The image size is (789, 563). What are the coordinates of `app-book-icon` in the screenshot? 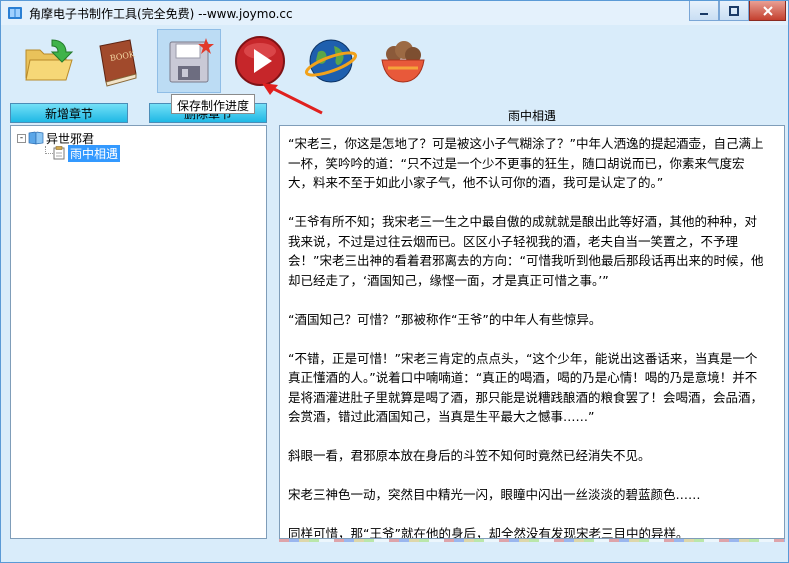 It's located at (15, 13).